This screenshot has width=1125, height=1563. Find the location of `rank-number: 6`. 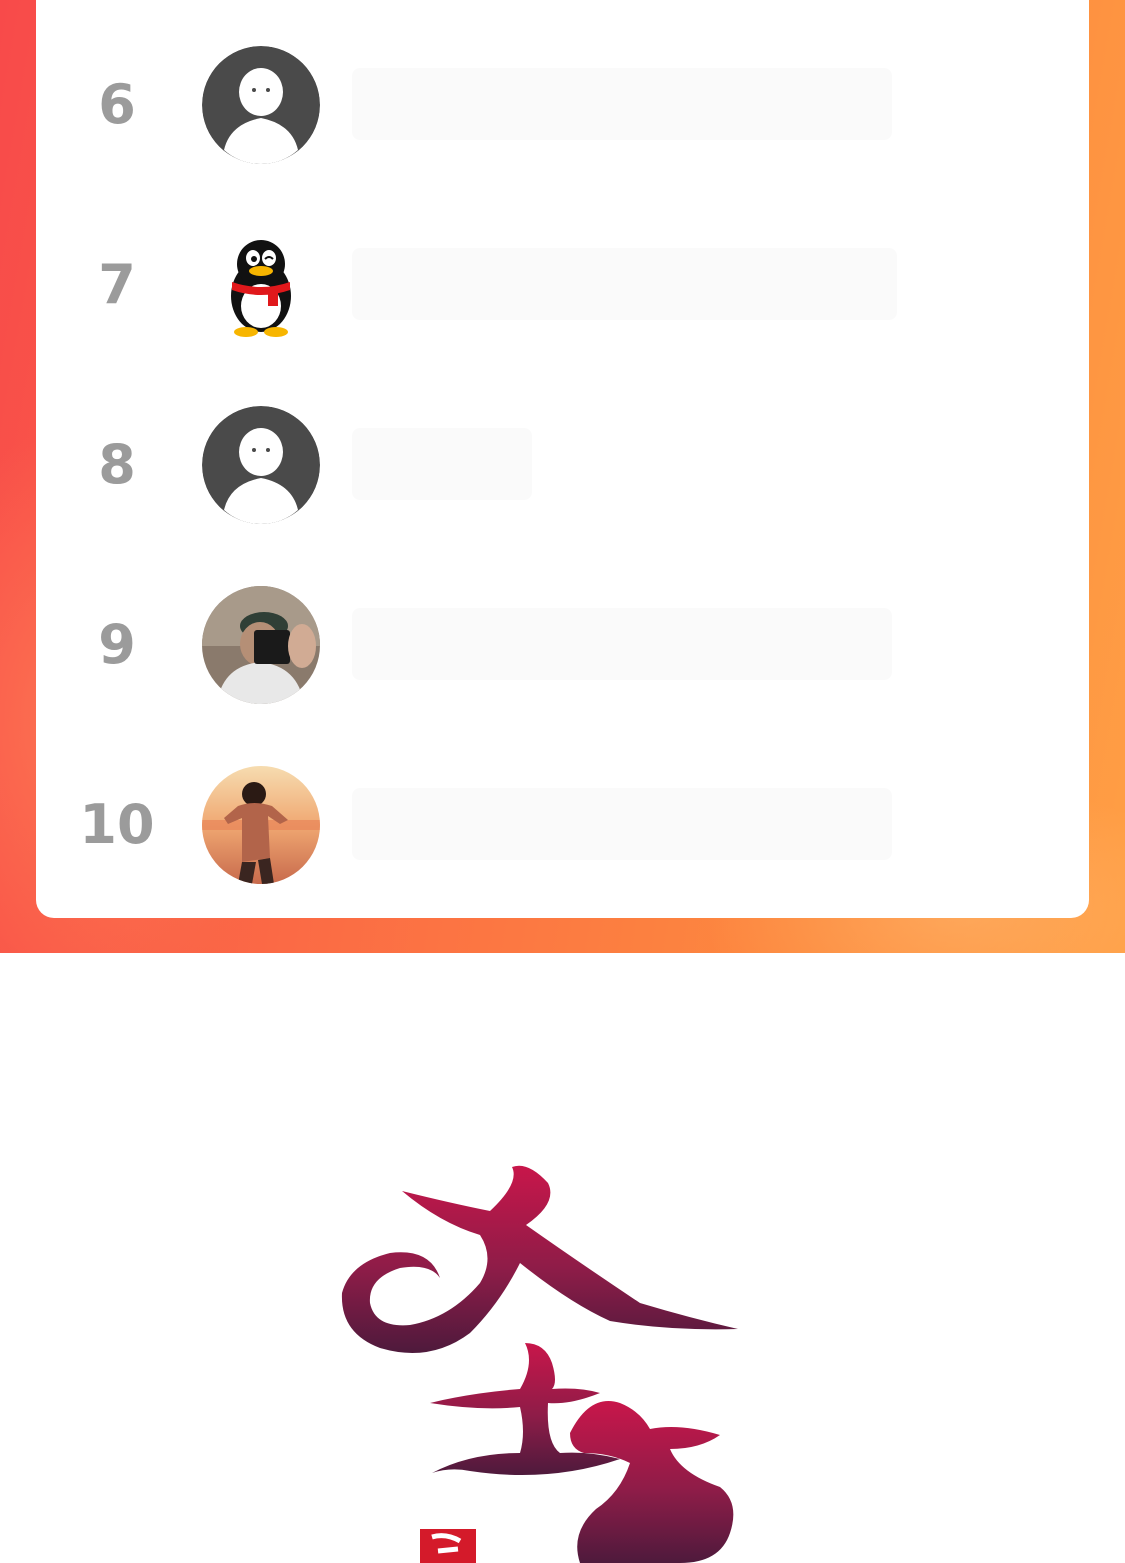

rank-number: 6 is located at coordinates (117, 104).